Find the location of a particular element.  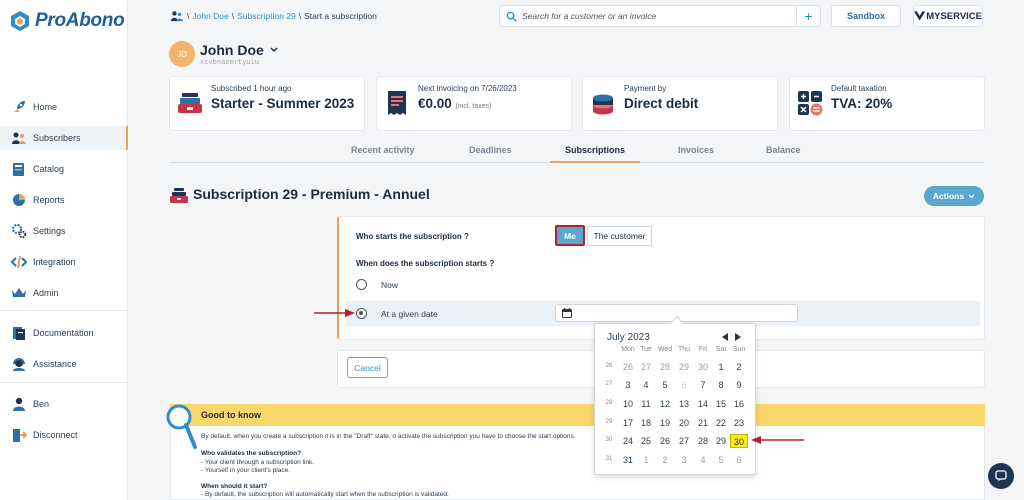

previous-month-icon is located at coordinates (725, 337).